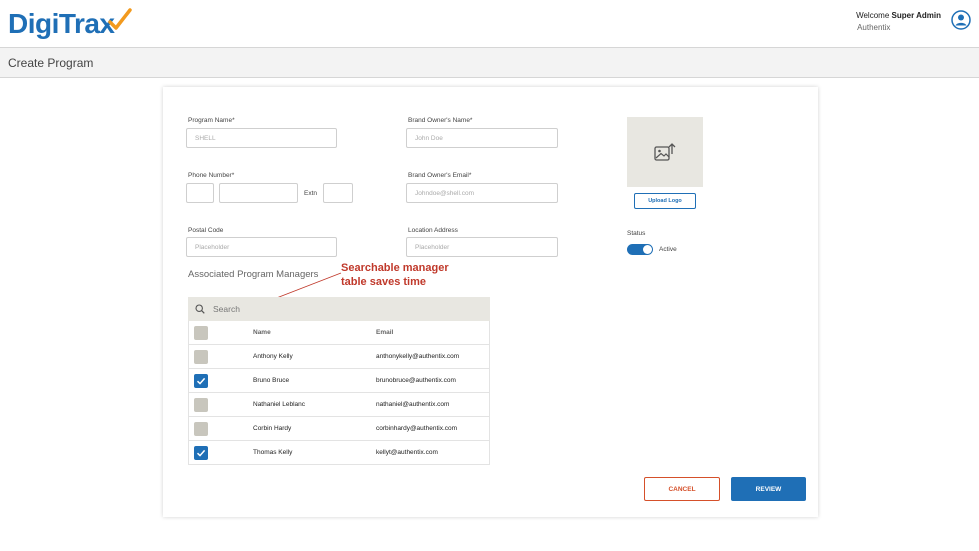  What do you see at coordinates (271, 380) in the screenshot?
I see `manager-name: Bruno Bruce` at bounding box center [271, 380].